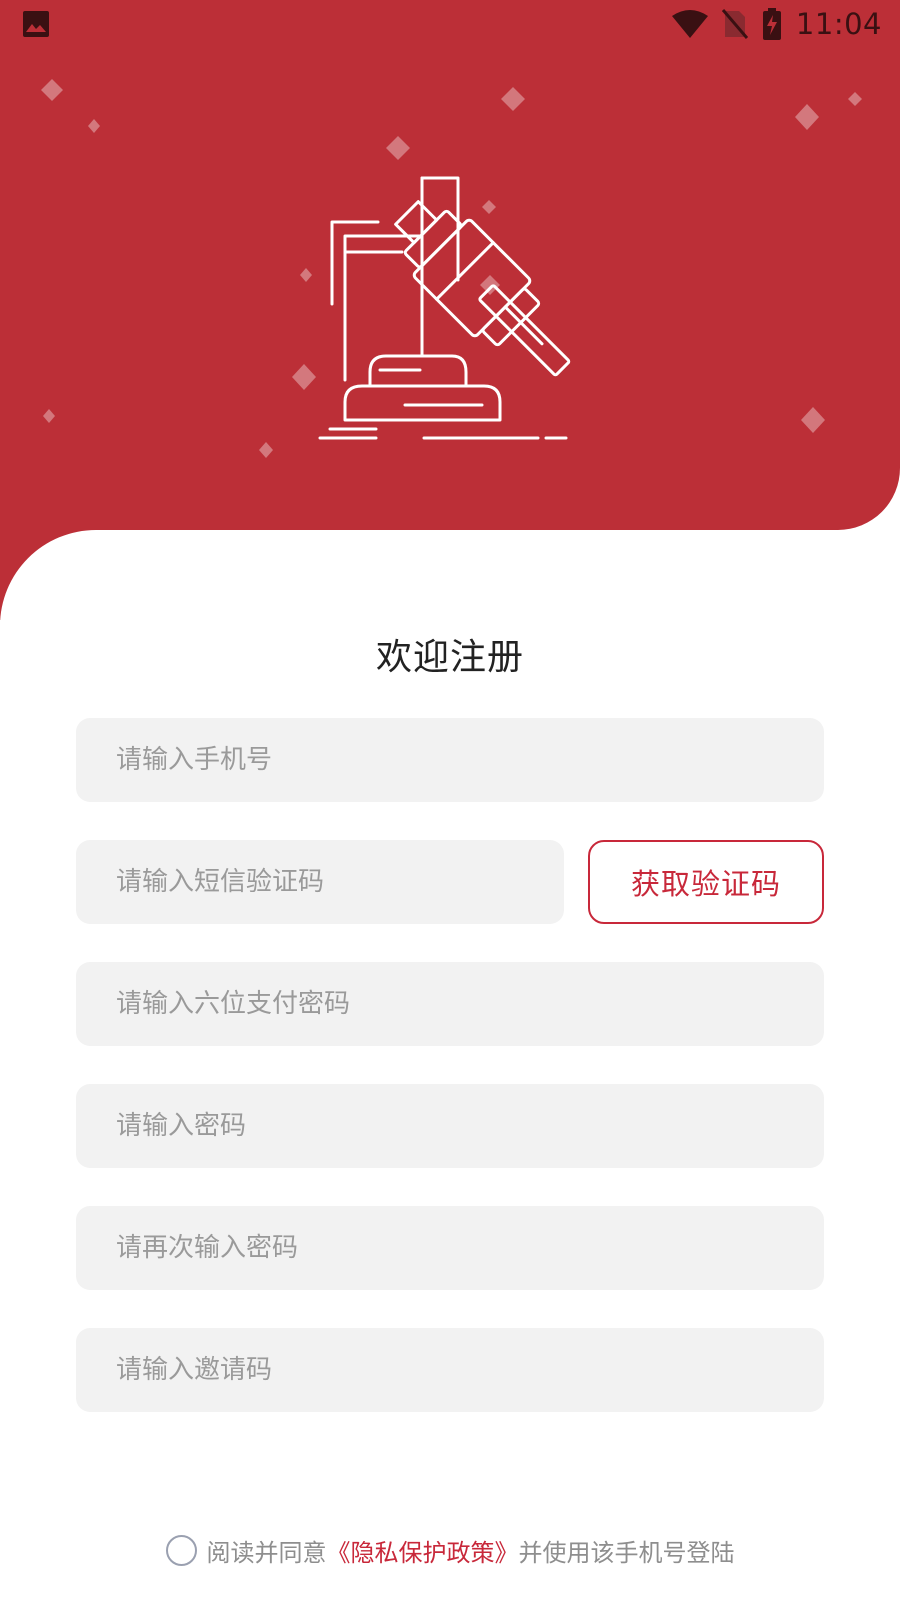 The image size is (900, 1600). Describe the element at coordinates (771, 24) in the screenshot. I see `battery-charging-icon` at that location.